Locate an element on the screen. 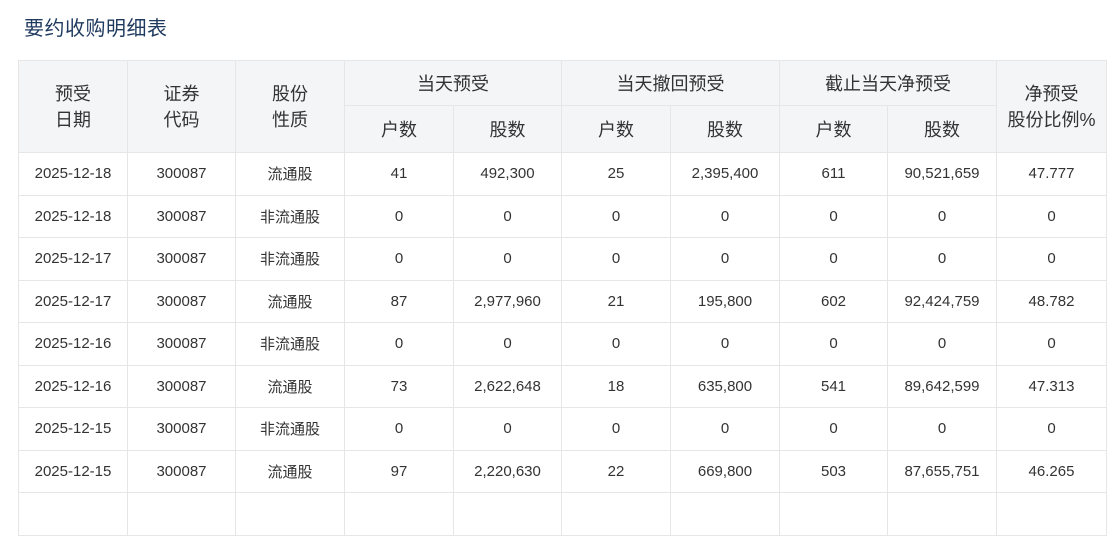 Image resolution: width=1120 pixels, height=536 pixels. cell-net-ratio: 46.265 is located at coordinates (1051, 471).